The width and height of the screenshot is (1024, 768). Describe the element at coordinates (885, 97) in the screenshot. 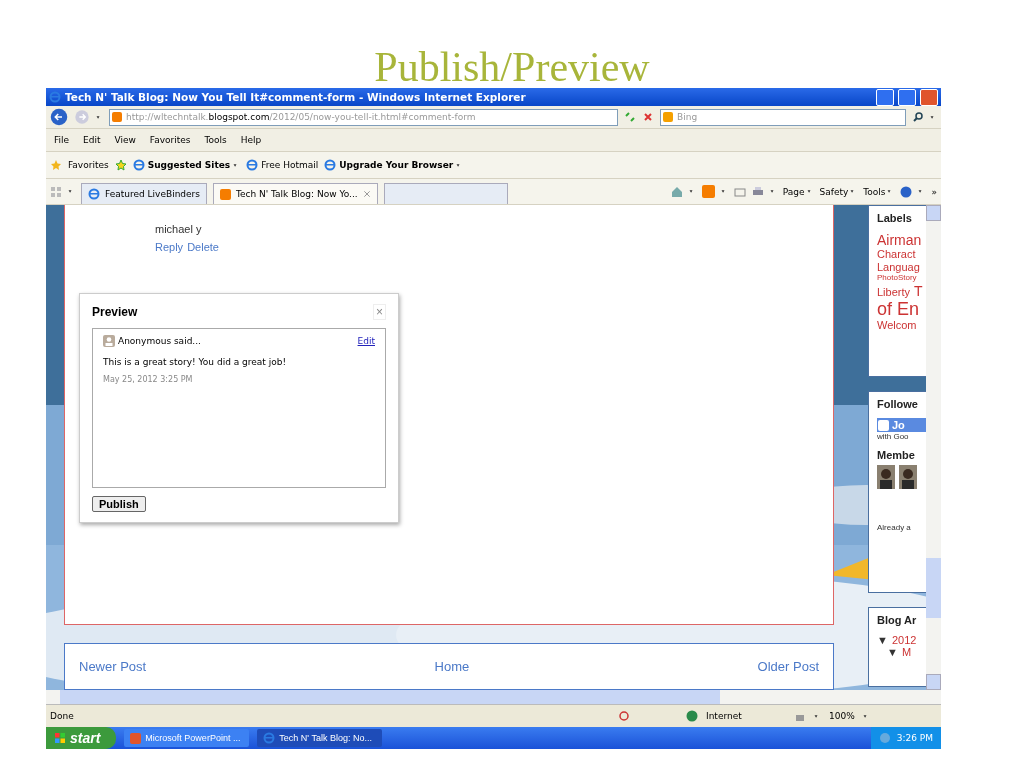

I see `minimize-button` at that location.